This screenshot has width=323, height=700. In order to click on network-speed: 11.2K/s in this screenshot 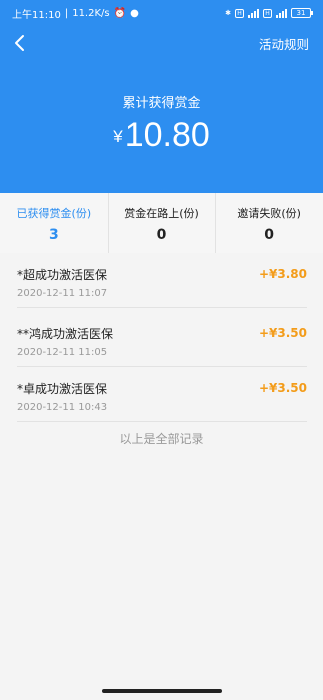, I will do `click(91, 13)`.